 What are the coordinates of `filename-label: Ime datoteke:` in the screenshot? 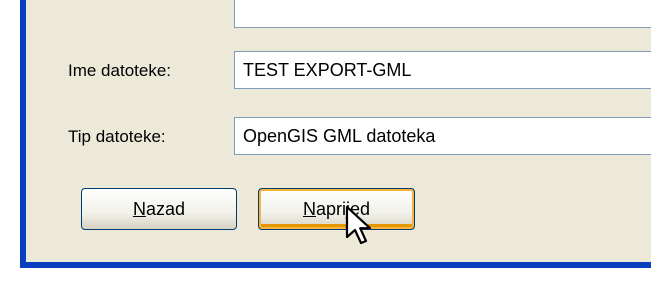 It's located at (120, 70).